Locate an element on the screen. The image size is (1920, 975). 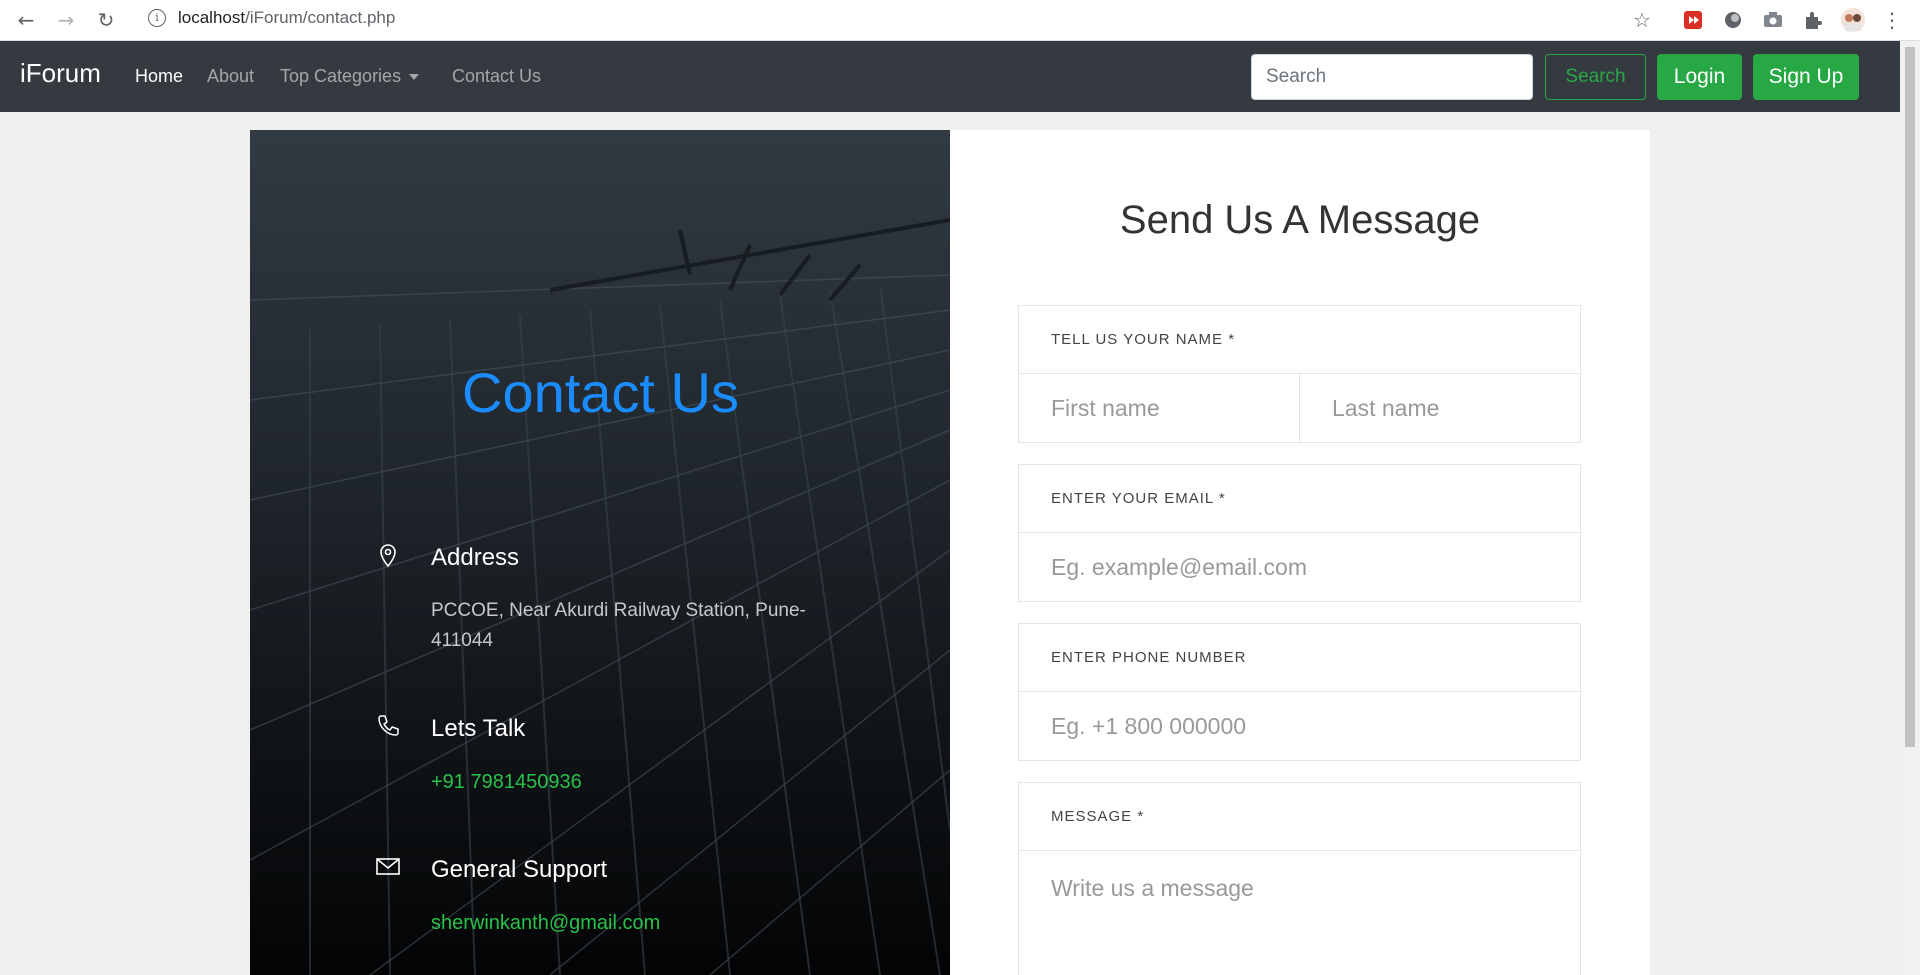
message-textarea: Write us a message is located at coordinates (1299, 913).